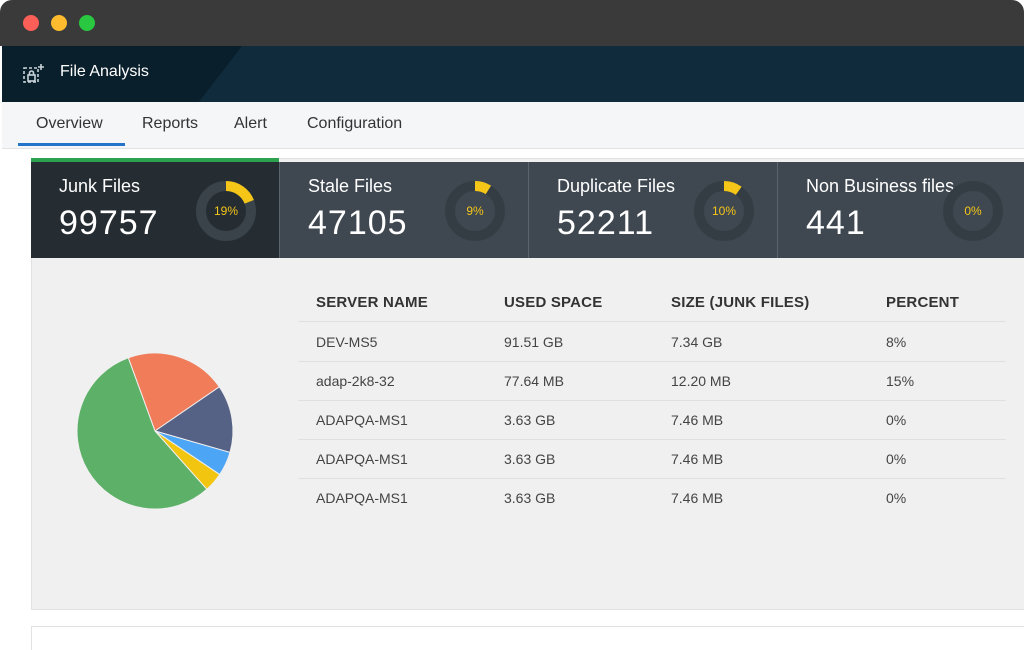 Image resolution: width=1024 pixels, height=650 pixels. I want to click on tab-reports: Reports, so click(170, 124).